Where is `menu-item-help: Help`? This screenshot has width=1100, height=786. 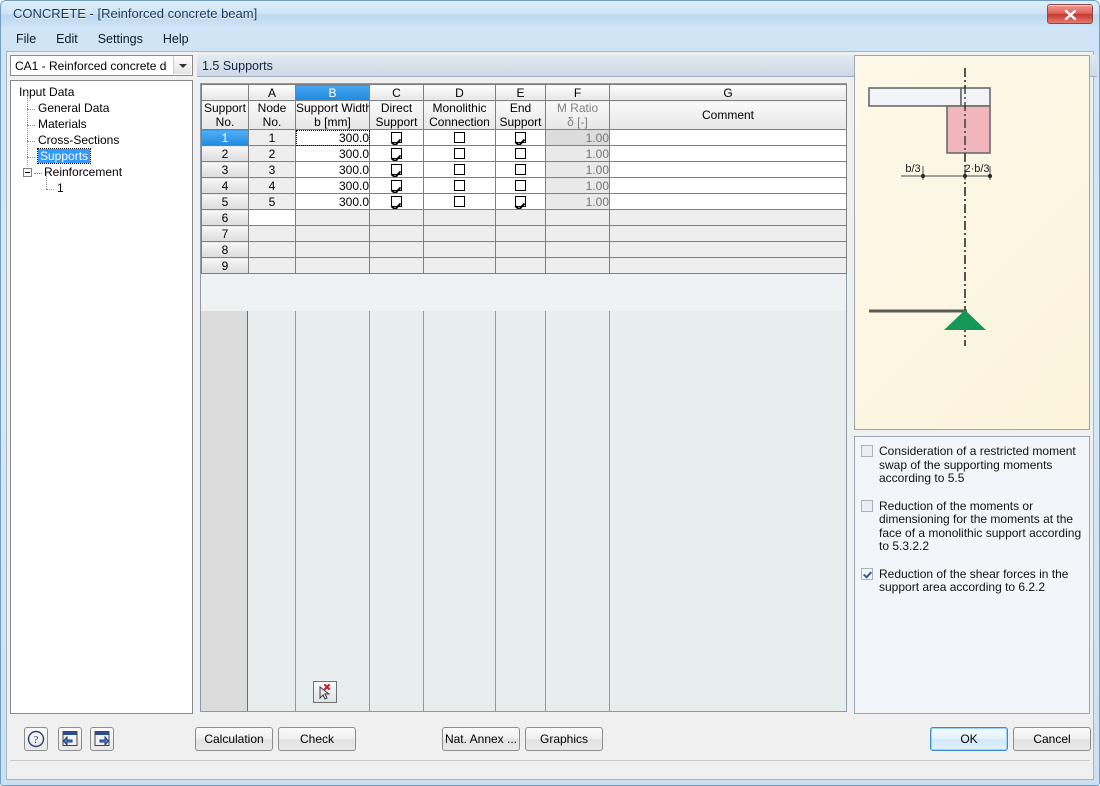 menu-item-help: Help is located at coordinates (176, 39).